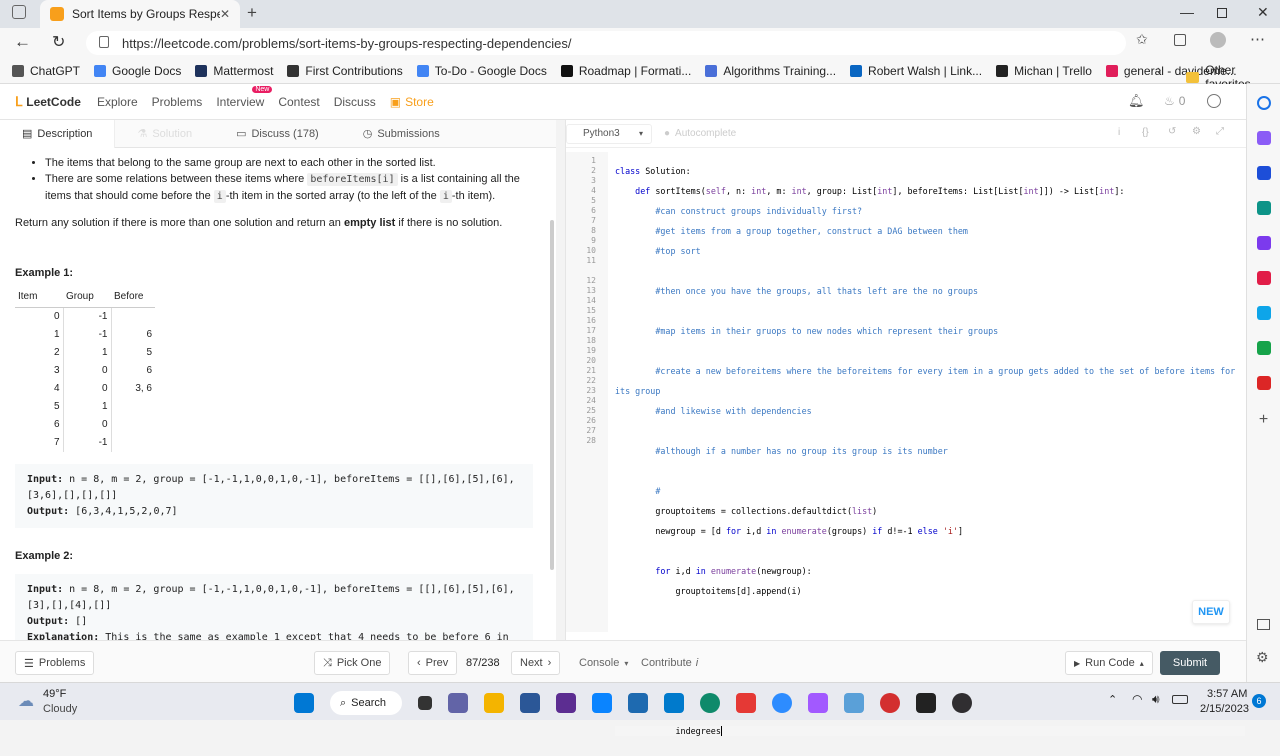 The image size is (1280, 756). Describe the element at coordinates (854, 703) in the screenshot. I see `photos-icon` at that location.